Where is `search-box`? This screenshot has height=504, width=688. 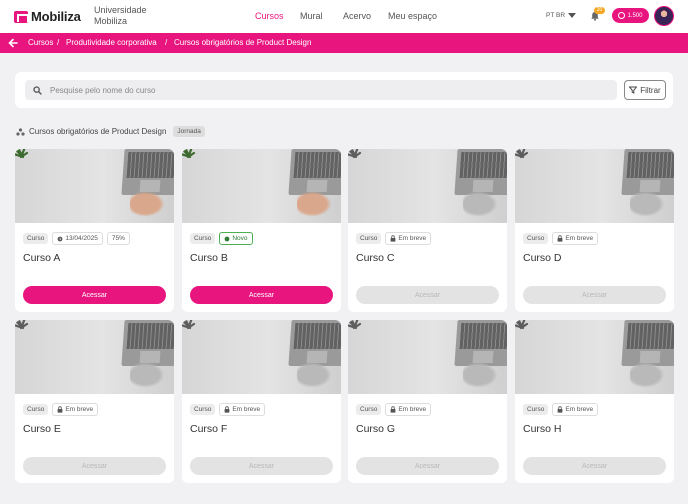 search-box is located at coordinates (321, 90).